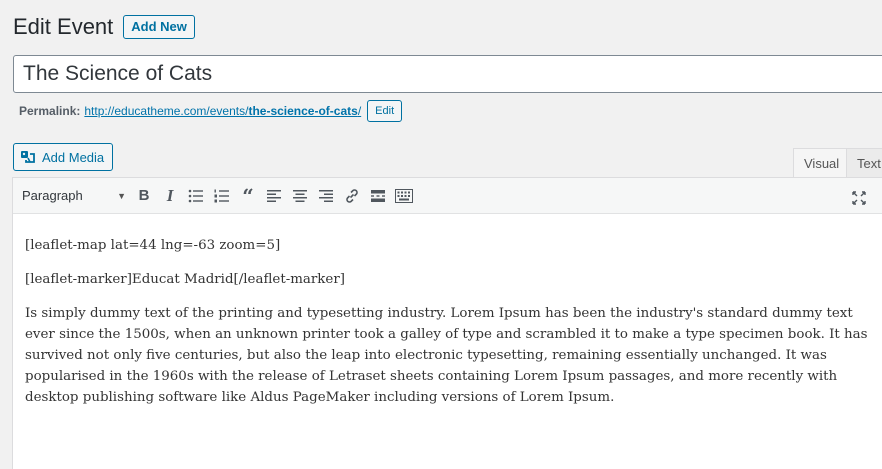 The image size is (882, 469). Describe the element at coordinates (166, 111) in the screenshot. I see `permalink-url-prefix: http://educatheme.com/events/` at that location.